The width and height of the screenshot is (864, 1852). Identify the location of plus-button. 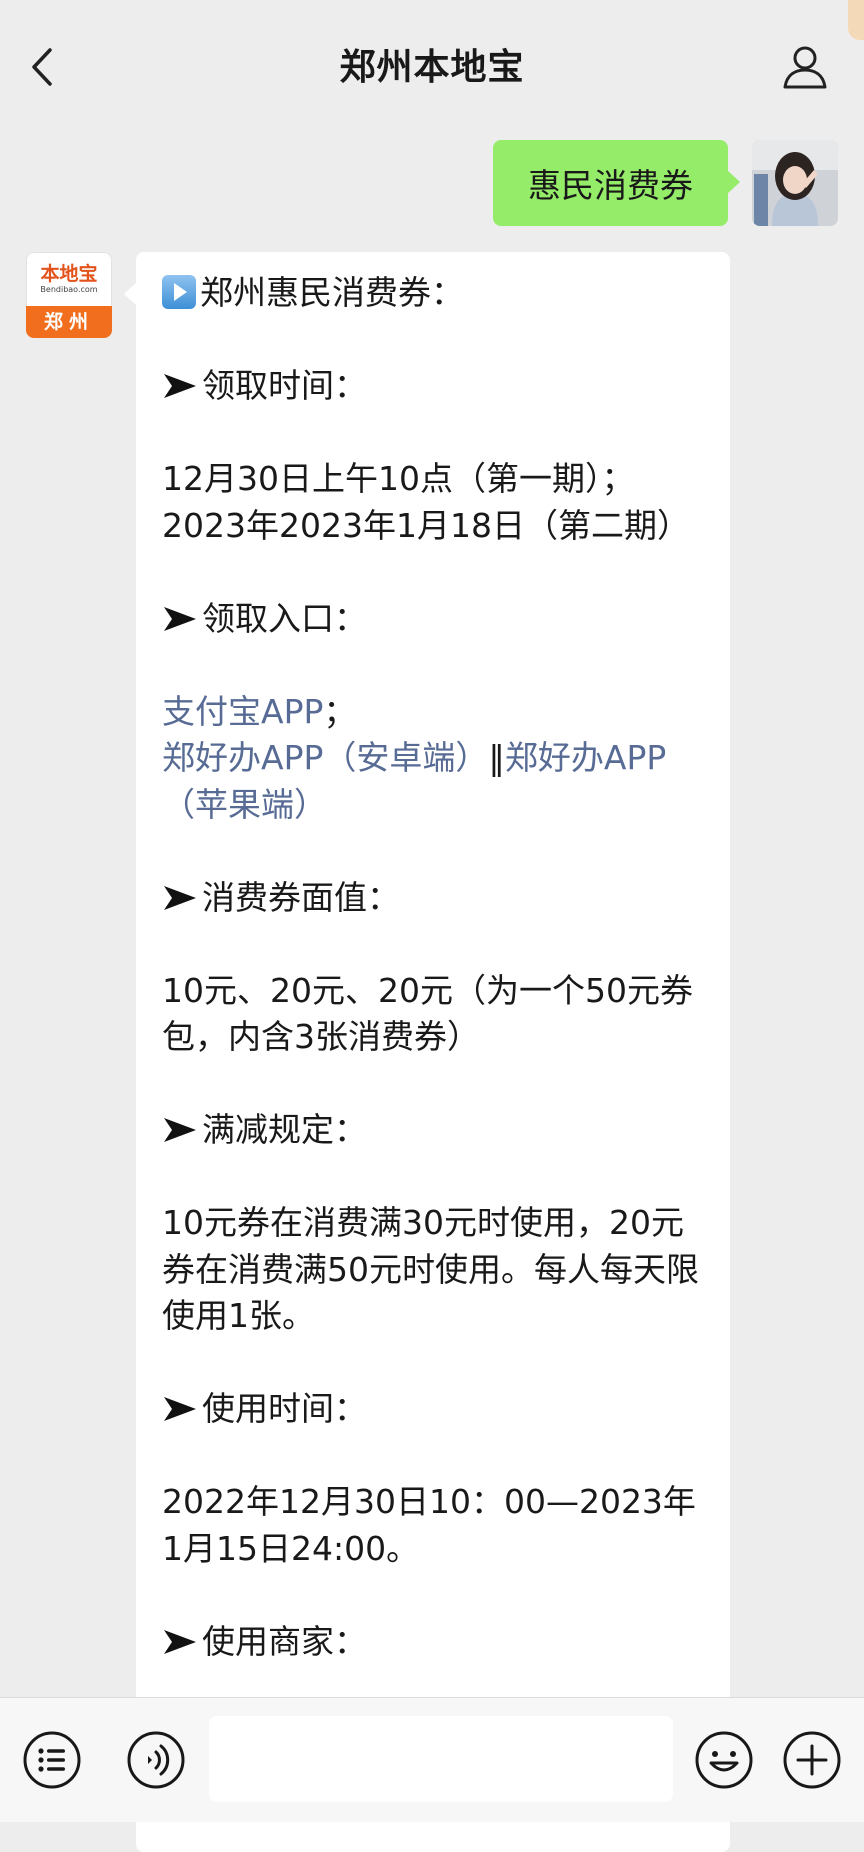
(812, 1760).